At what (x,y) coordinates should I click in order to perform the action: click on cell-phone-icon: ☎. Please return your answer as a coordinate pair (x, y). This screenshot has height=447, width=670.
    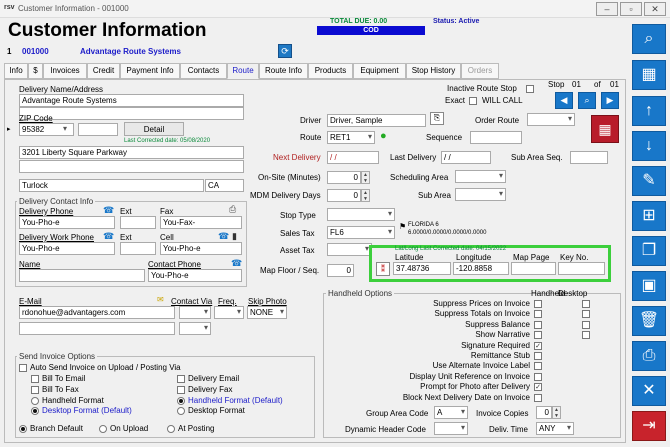
    Looking at the image, I should click on (223, 236).